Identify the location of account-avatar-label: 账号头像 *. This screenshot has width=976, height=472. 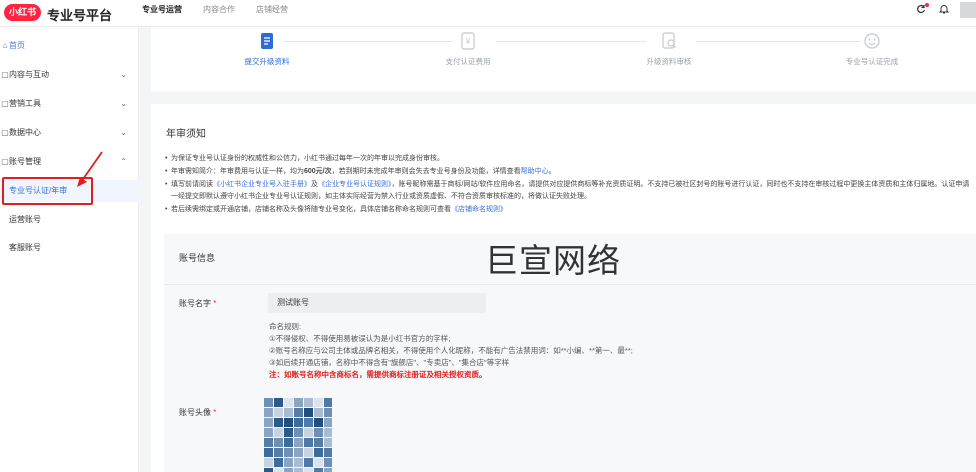
(197, 412).